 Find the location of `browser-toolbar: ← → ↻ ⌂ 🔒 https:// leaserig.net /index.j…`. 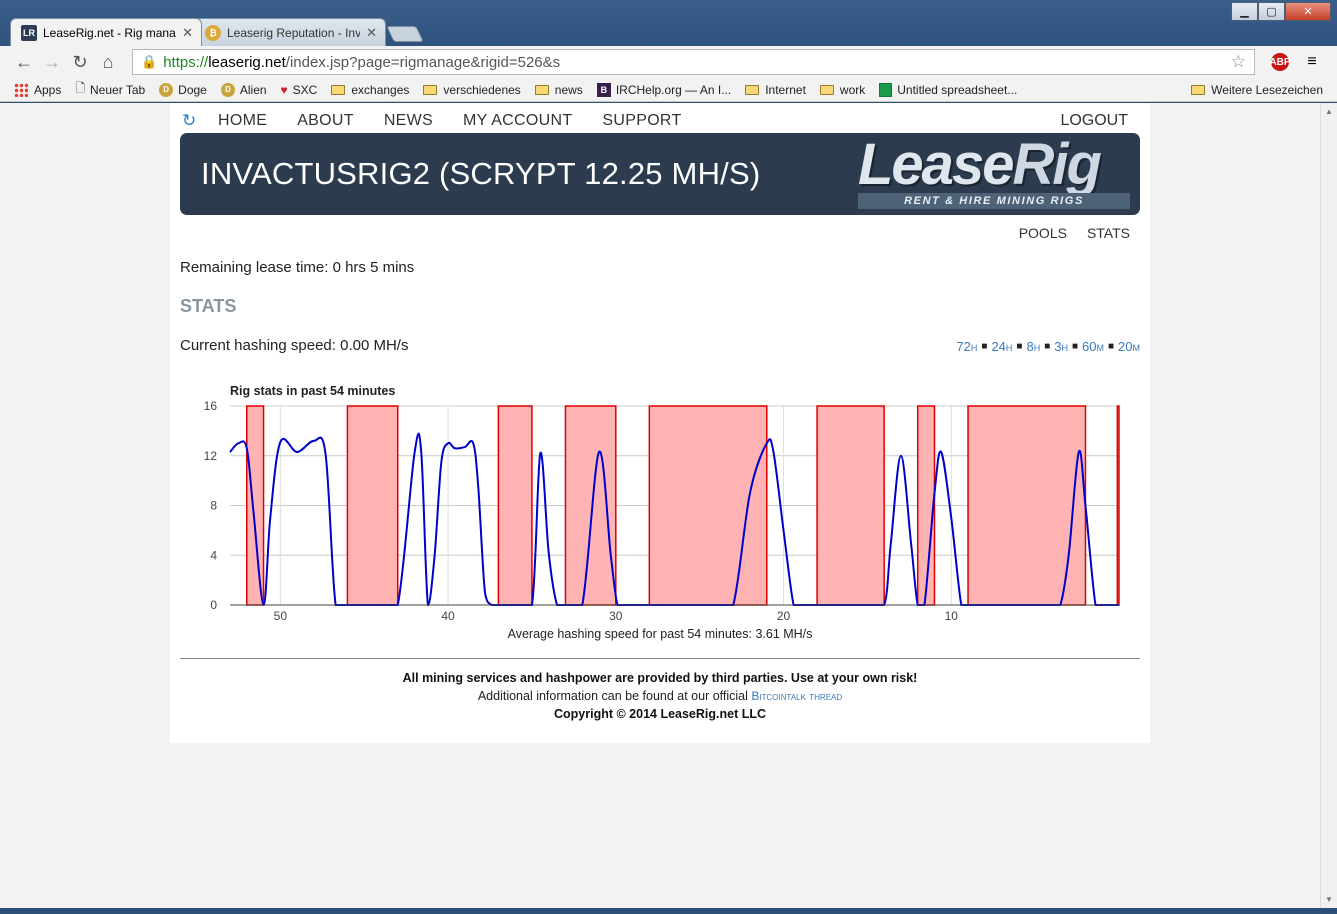

browser-toolbar: ← → ↻ ⌂ 🔒 https:// leaserig.net /index.j… is located at coordinates (668, 62).